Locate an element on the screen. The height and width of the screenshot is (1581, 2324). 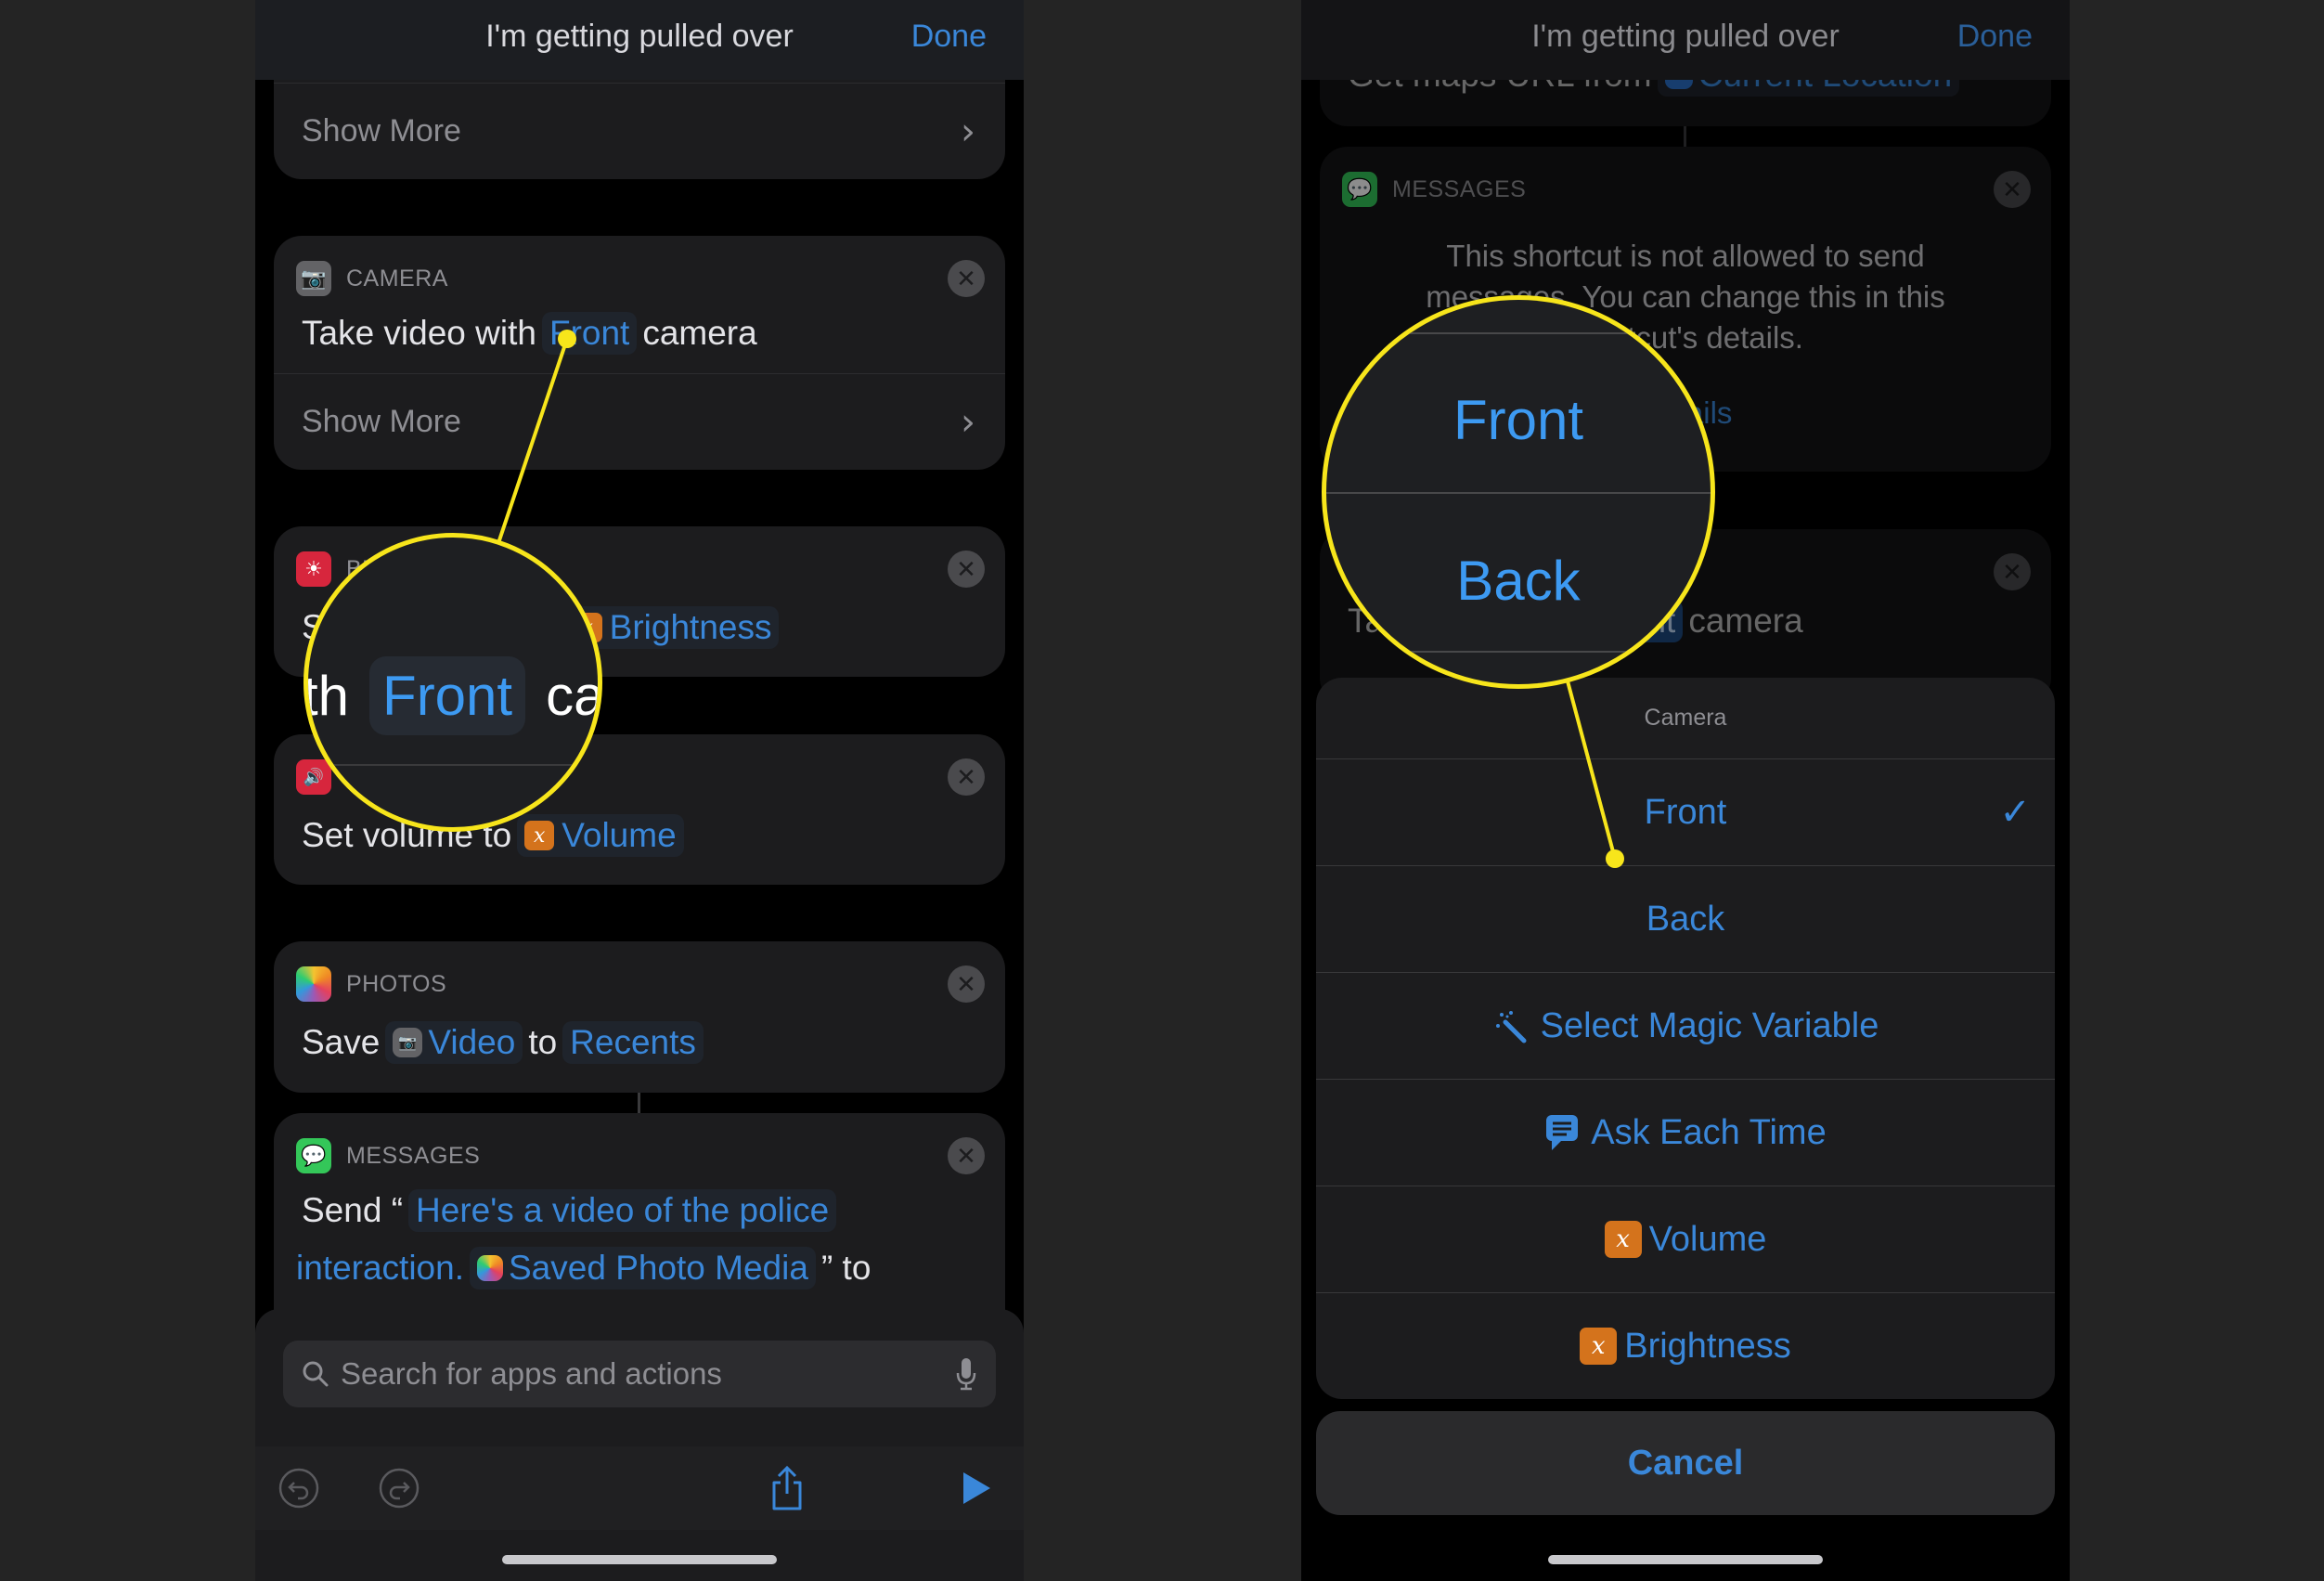
token-label: Brightness is located at coordinates (691, 627).